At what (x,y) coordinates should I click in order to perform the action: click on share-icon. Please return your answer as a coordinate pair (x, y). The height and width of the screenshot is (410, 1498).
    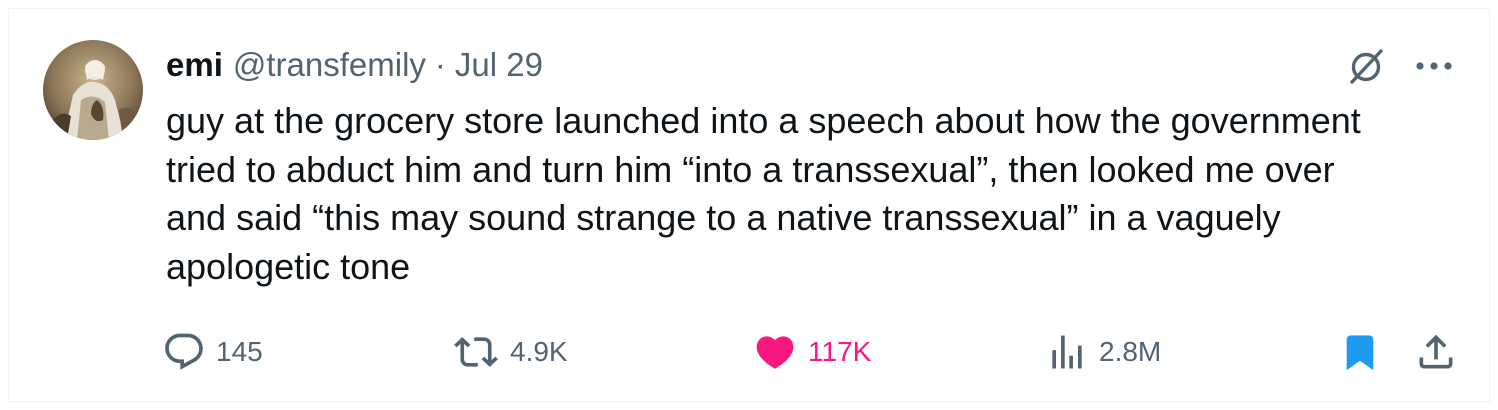
    Looking at the image, I should click on (1436, 351).